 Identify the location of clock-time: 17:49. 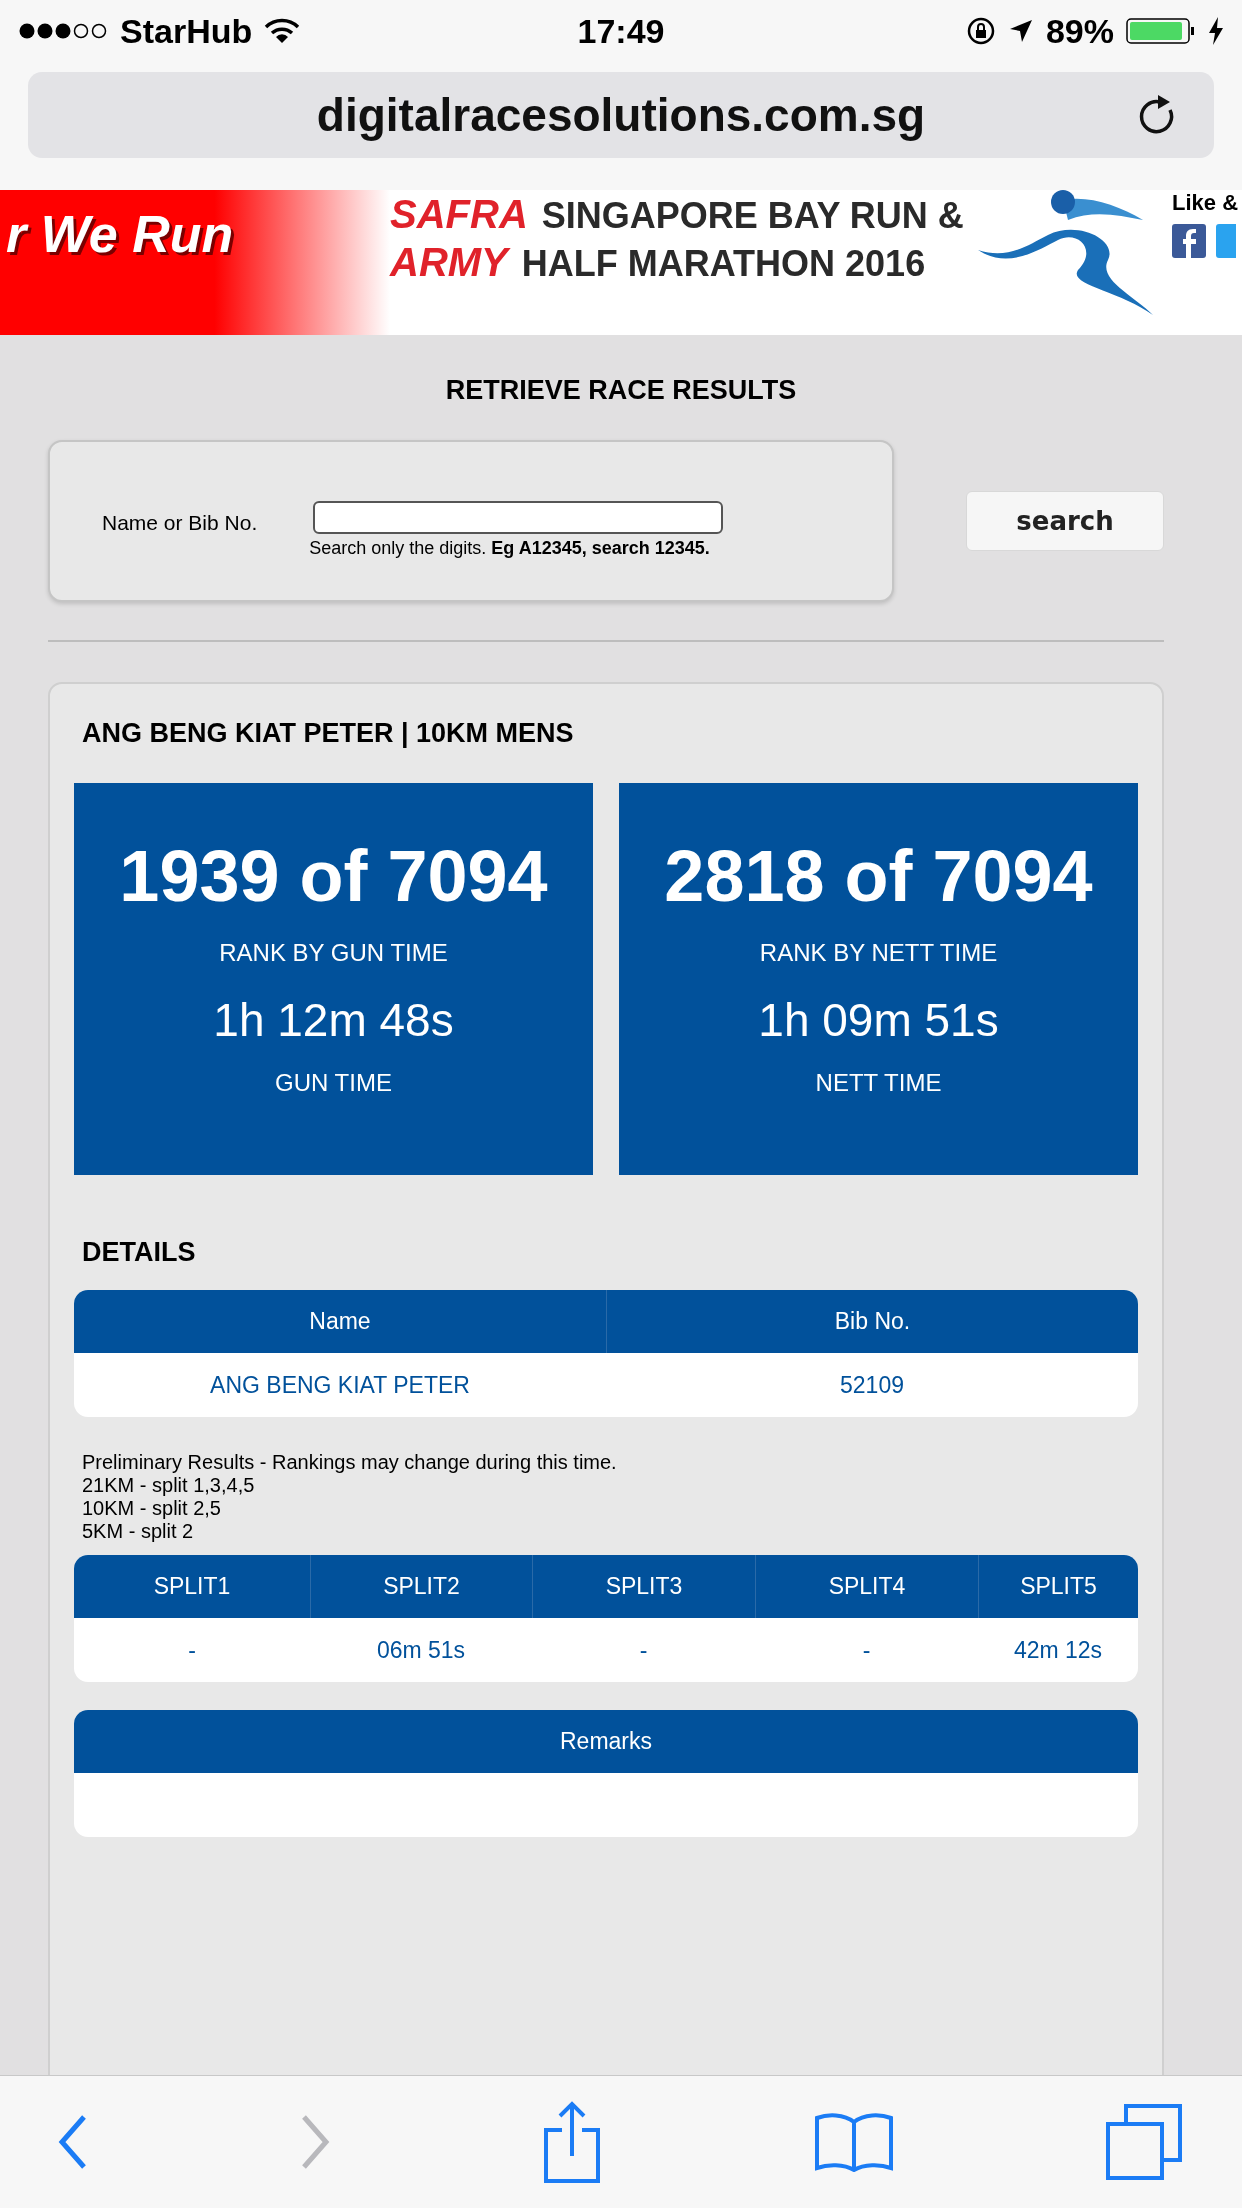
(621, 31).